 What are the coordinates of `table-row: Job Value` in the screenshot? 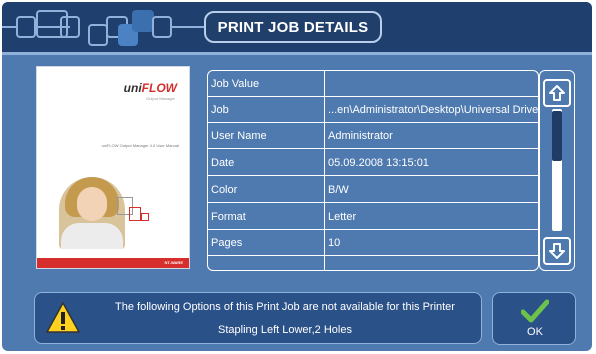 It's located at (373, 84).